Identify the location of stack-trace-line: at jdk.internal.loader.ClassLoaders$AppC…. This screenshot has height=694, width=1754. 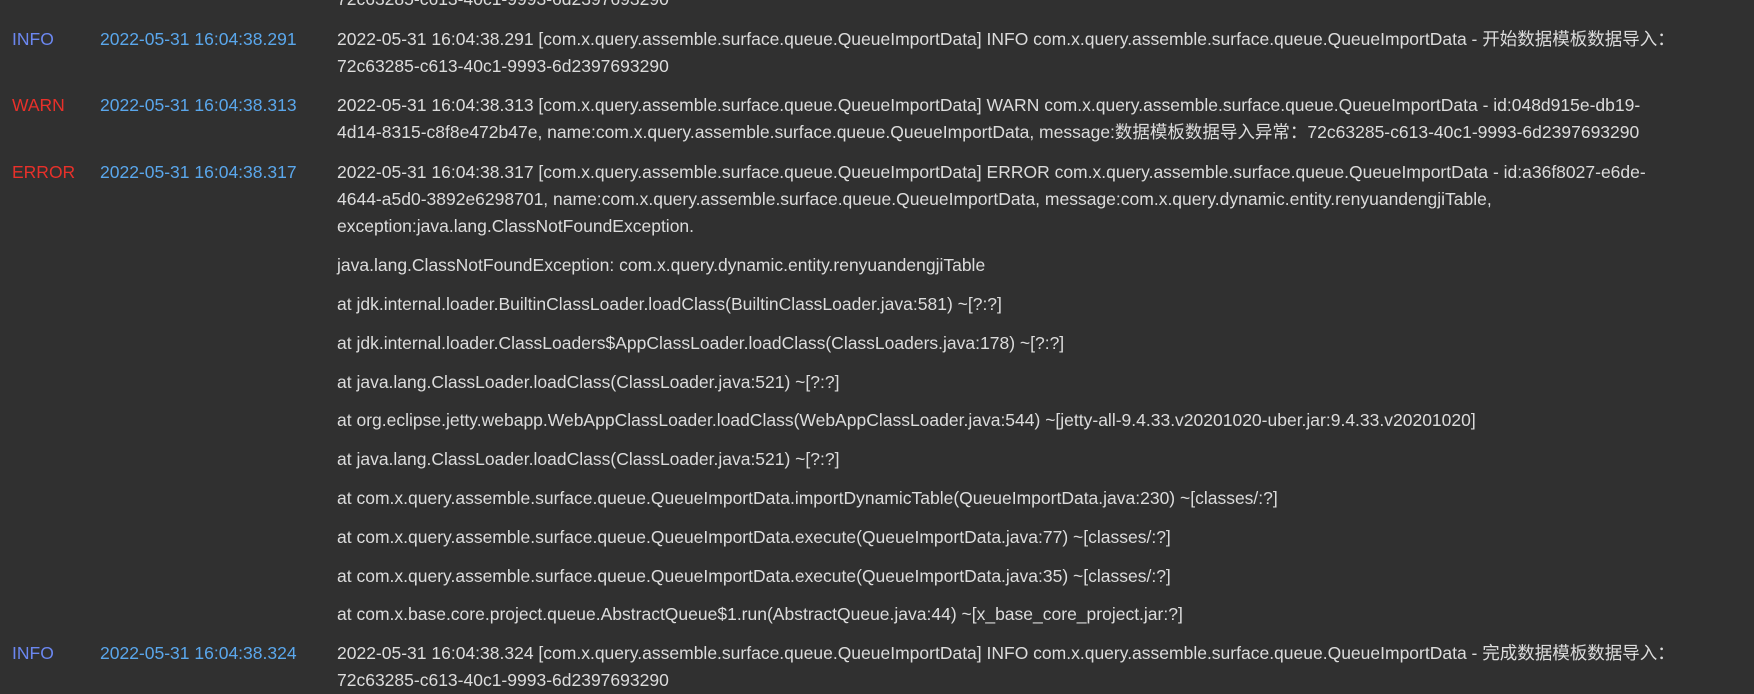
(701, 343).